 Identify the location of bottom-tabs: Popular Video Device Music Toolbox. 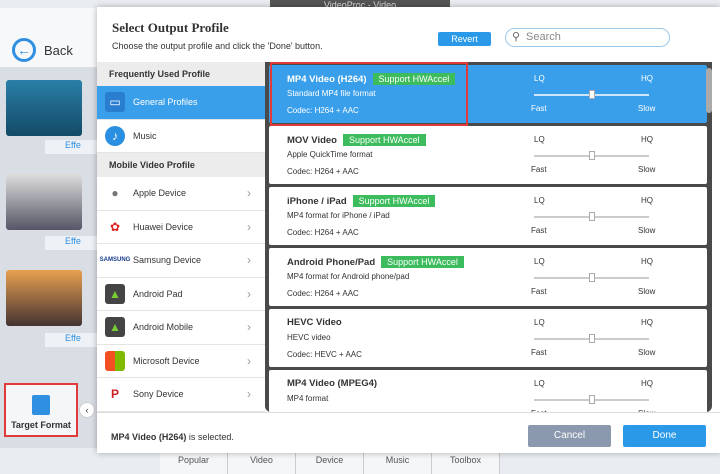
(330, 463).